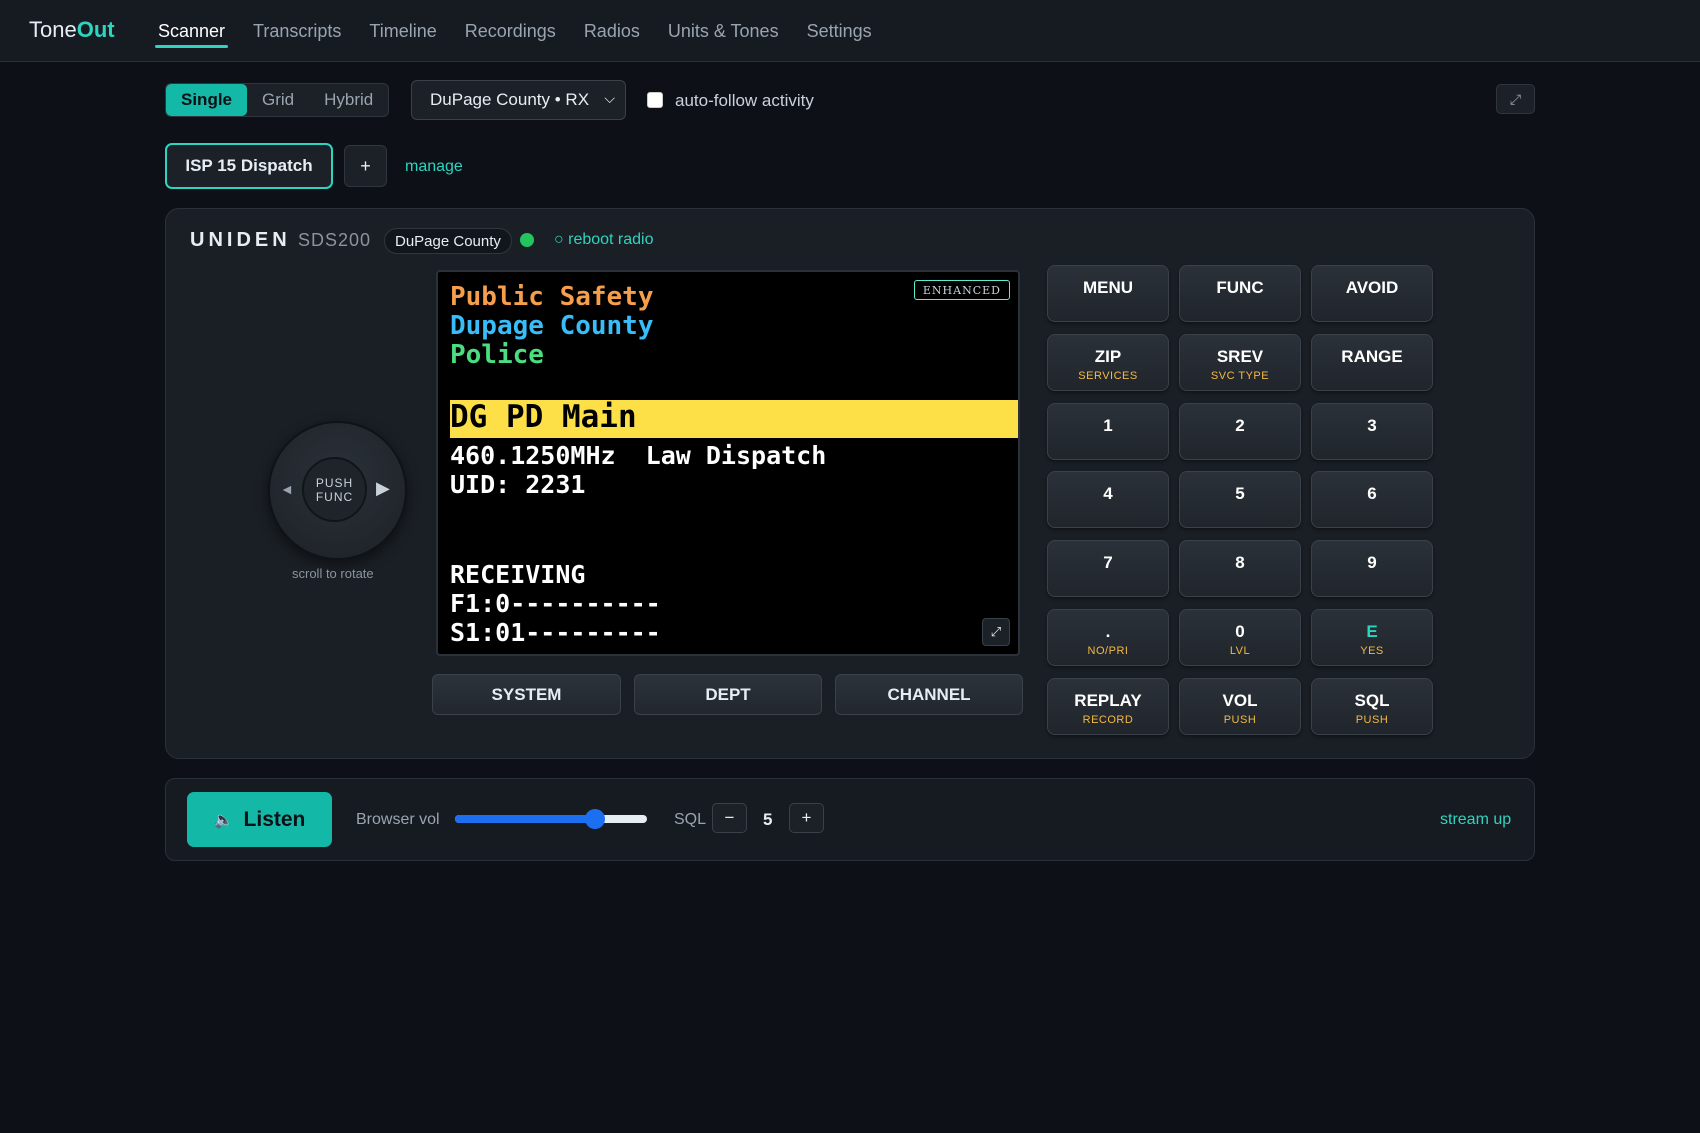 The image size is (1700, 1133). What do you see at coordinates (383, 488) in the screenshot?
I see `rotate-right-icon: ▶` at bounding box center [383, 488].